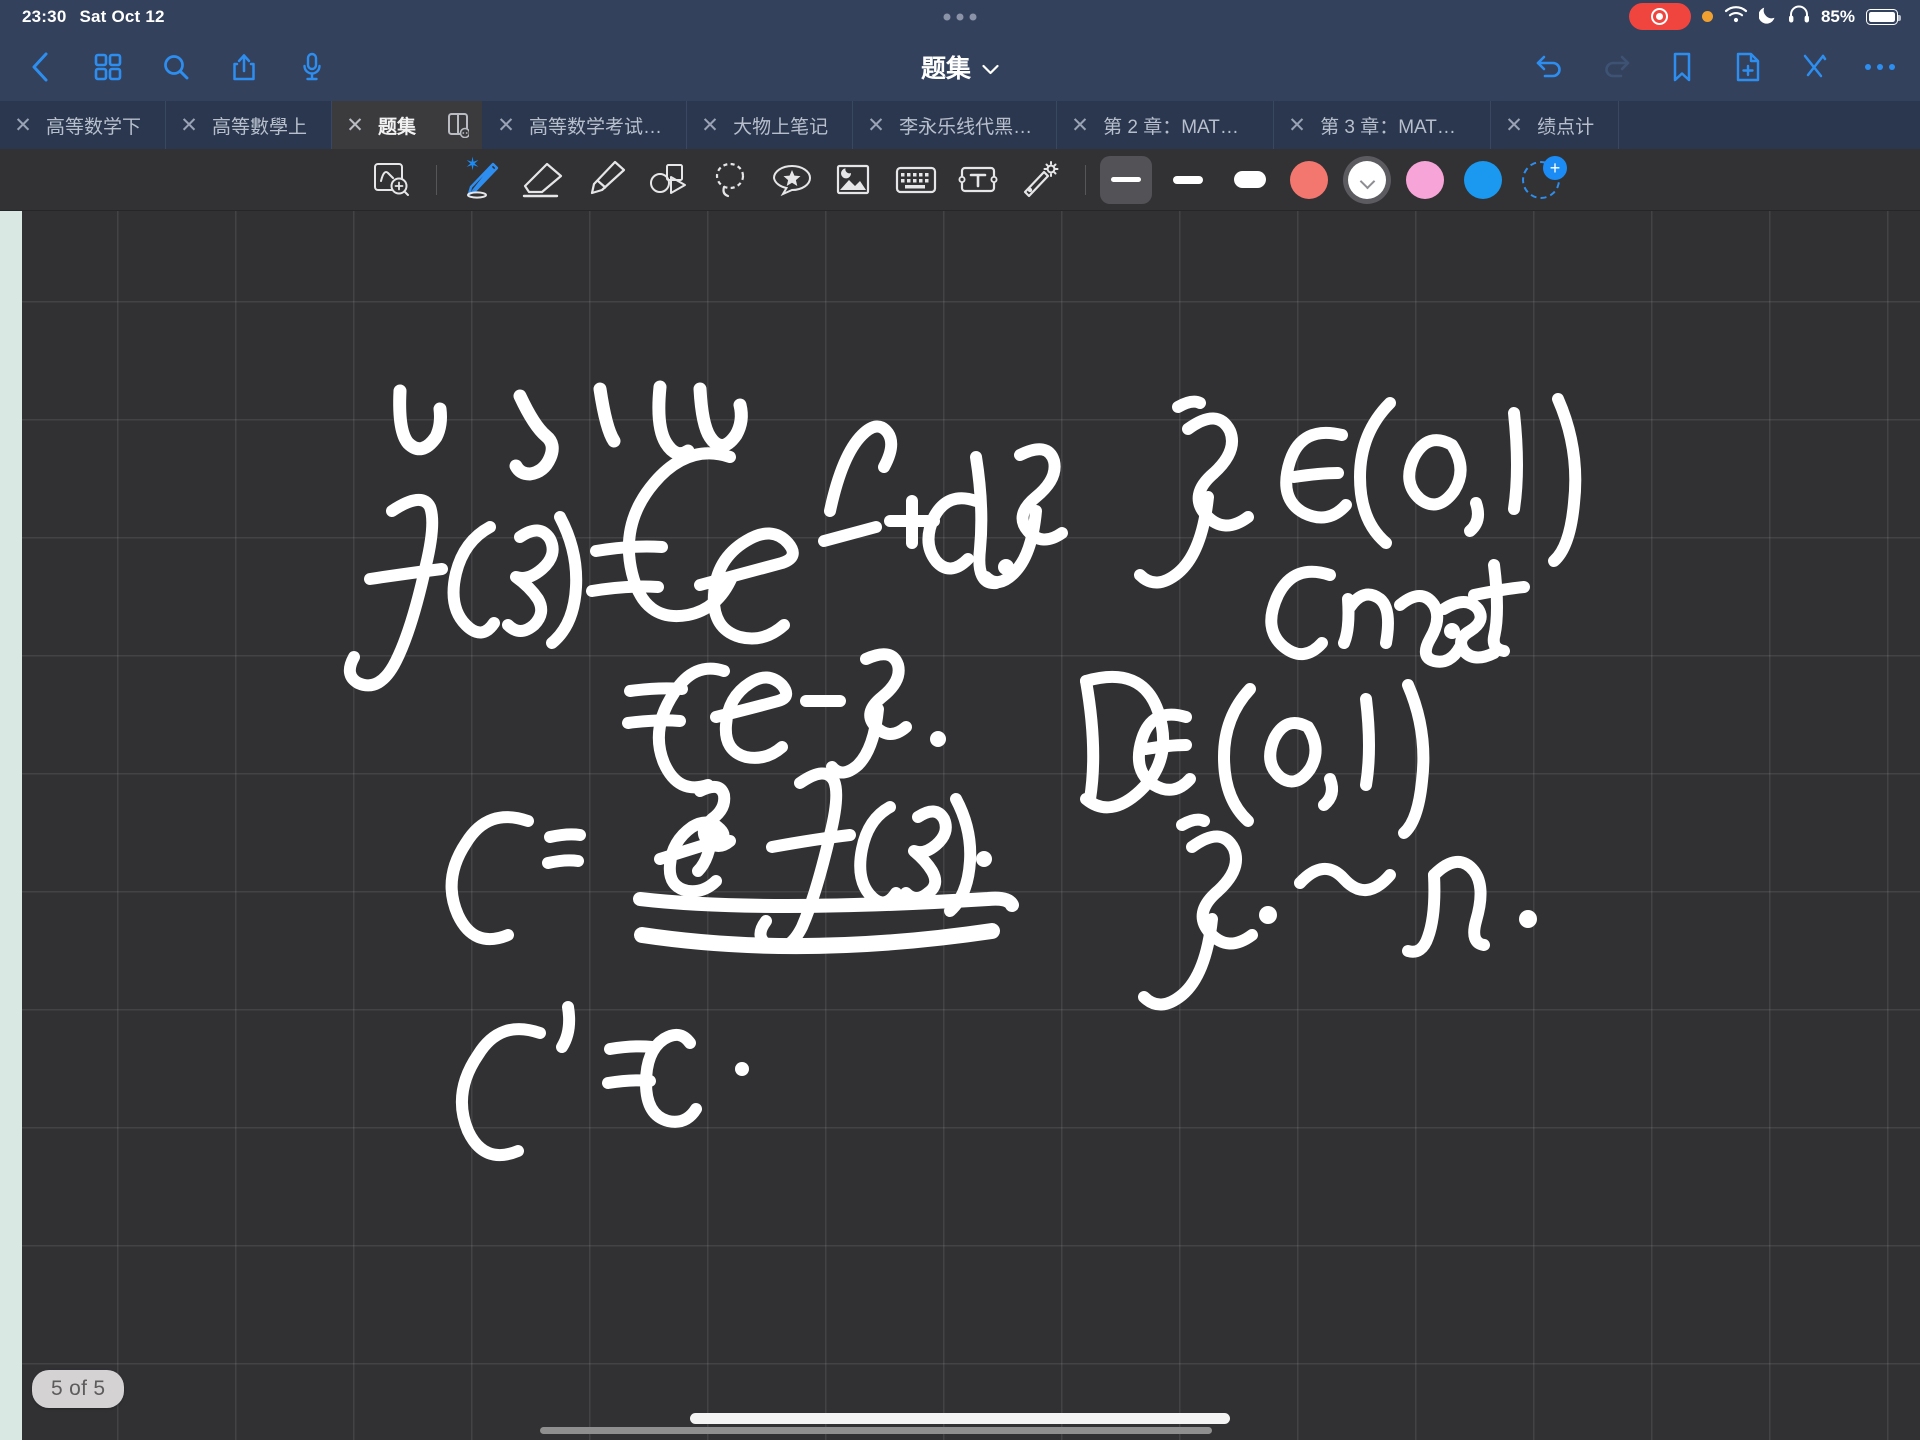 Image resolution: width=1920 pixels, height=1440 pixels. What do you see at coordinates (1616, 67) in the screenshot?
I see `redo-icon` at bounding box center [1616, 67].